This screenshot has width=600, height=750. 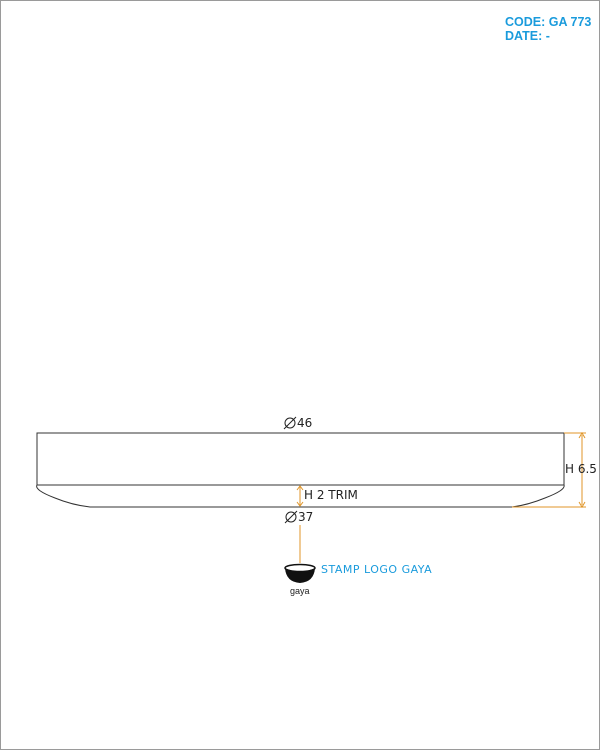 What do you see at coordinates (581, 469) in the screenshot?
I see `height-value: H 6.5` at bounding box center [581, 469].